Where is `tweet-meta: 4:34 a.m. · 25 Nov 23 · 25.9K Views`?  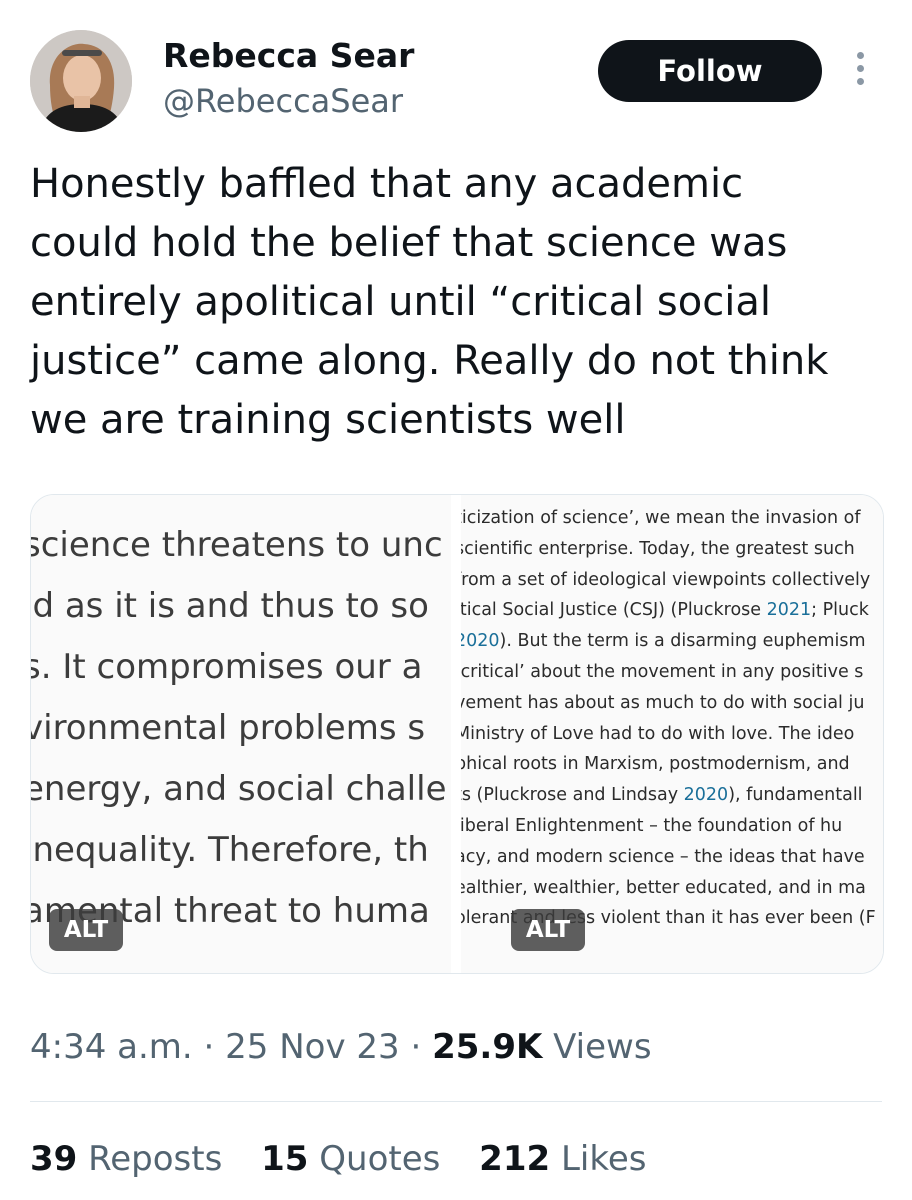 tweet-meta: 4:34 a.m. · 25 Nov 23 · 25.9K Views is located at coordinates (341, 1047).